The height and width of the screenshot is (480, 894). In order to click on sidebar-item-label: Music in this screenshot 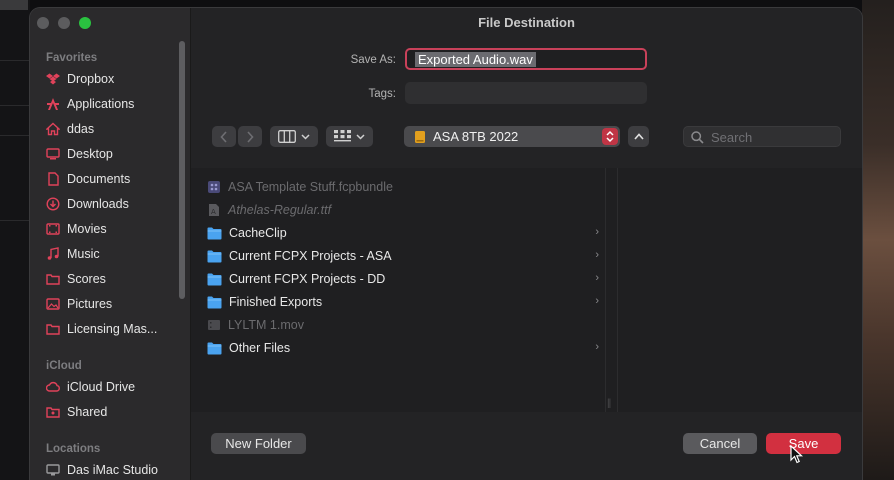, I will do `click(83, 254)`.